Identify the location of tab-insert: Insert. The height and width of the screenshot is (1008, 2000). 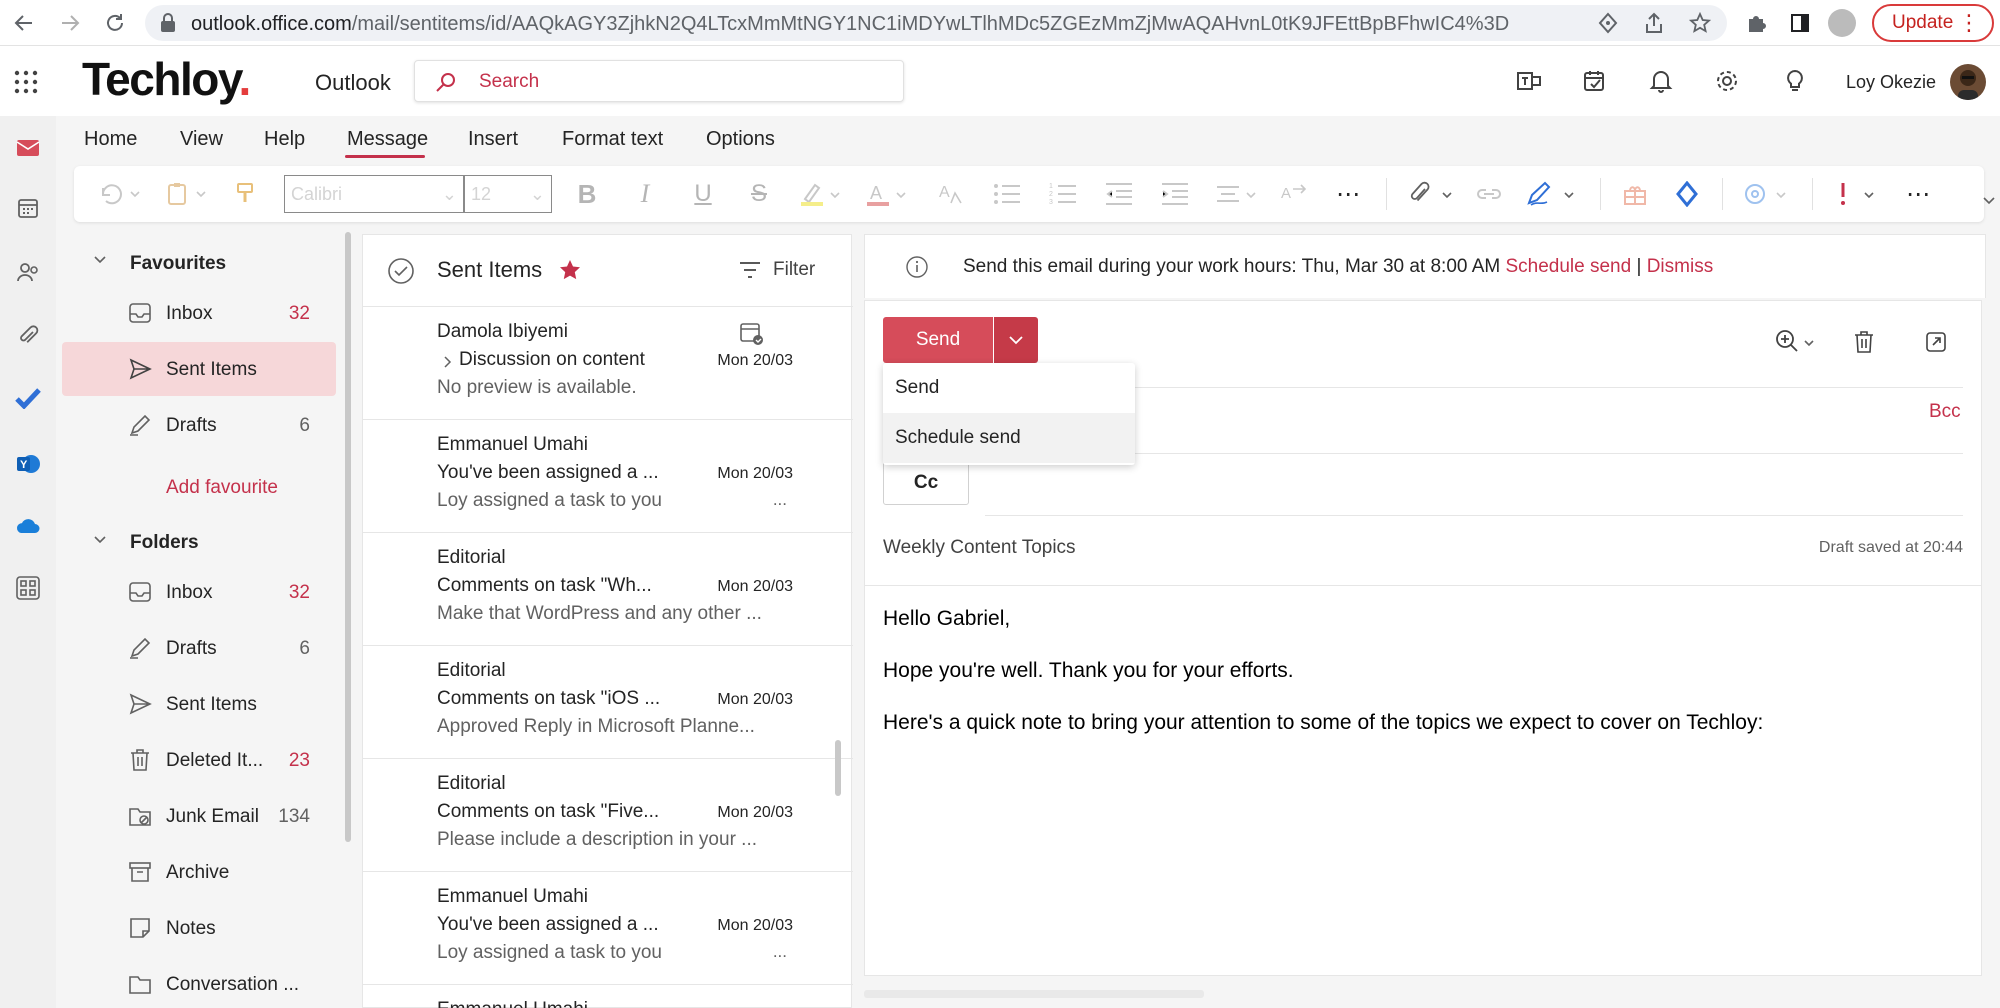
(493, 139).